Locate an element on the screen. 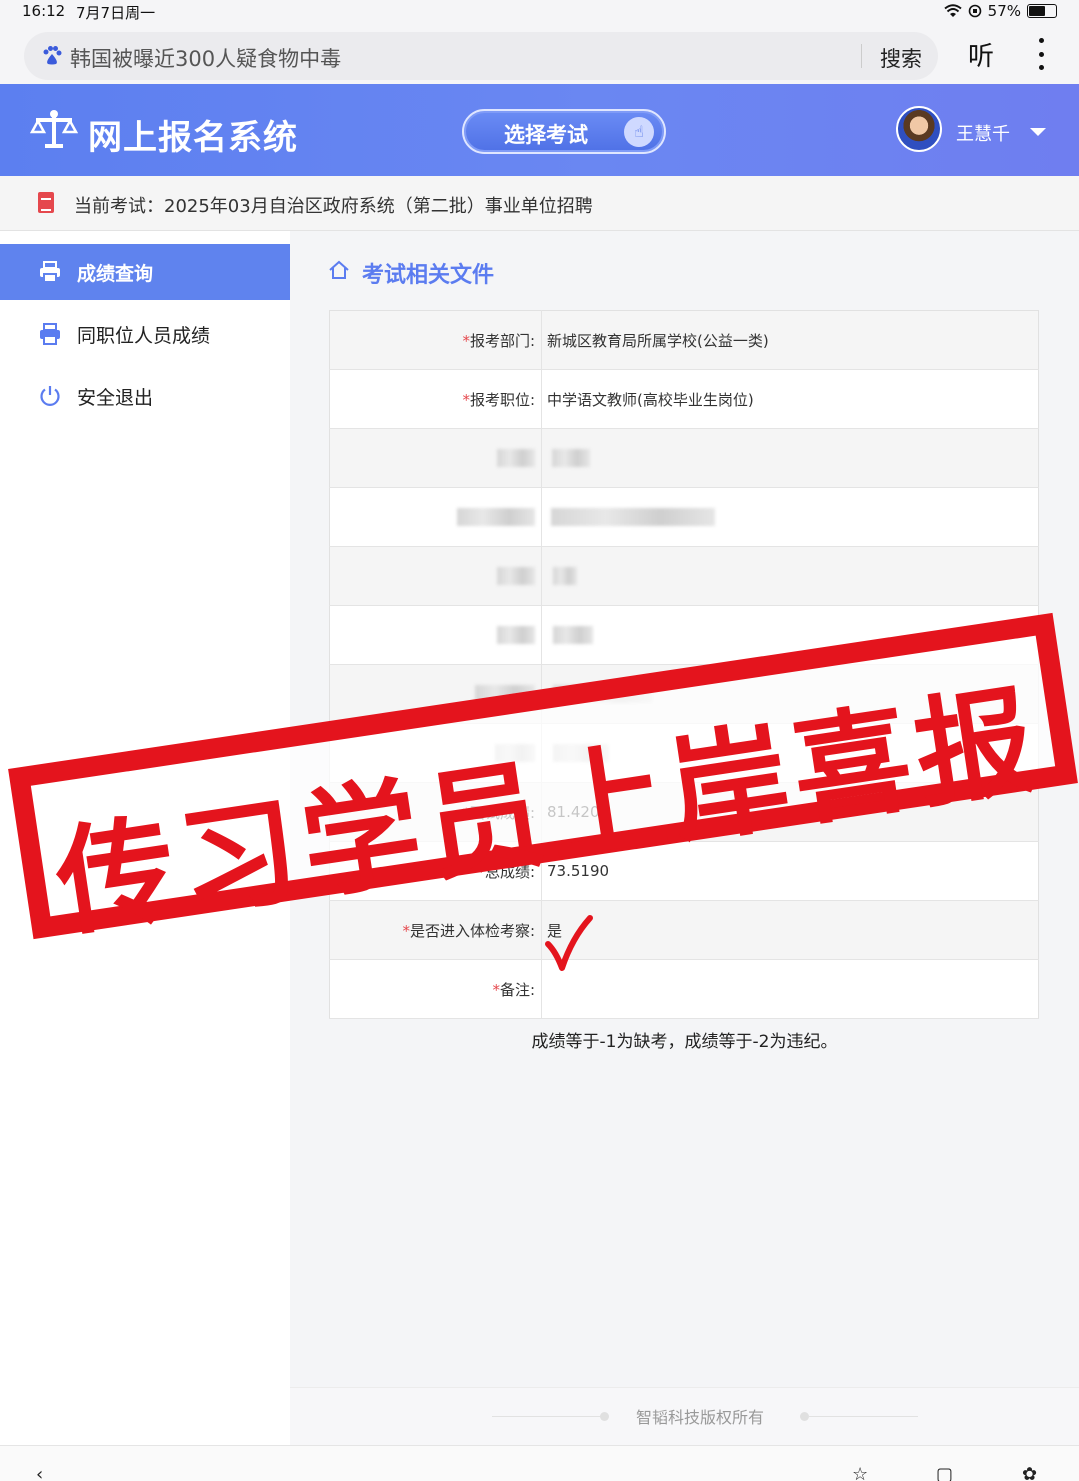  power-icon is located at coordinates (50, 396).